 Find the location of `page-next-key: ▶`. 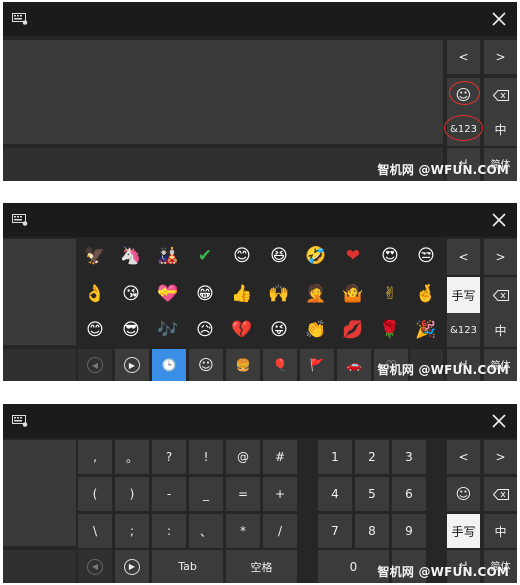

page-next-key: ▶ is located at coordinates (132, 566).